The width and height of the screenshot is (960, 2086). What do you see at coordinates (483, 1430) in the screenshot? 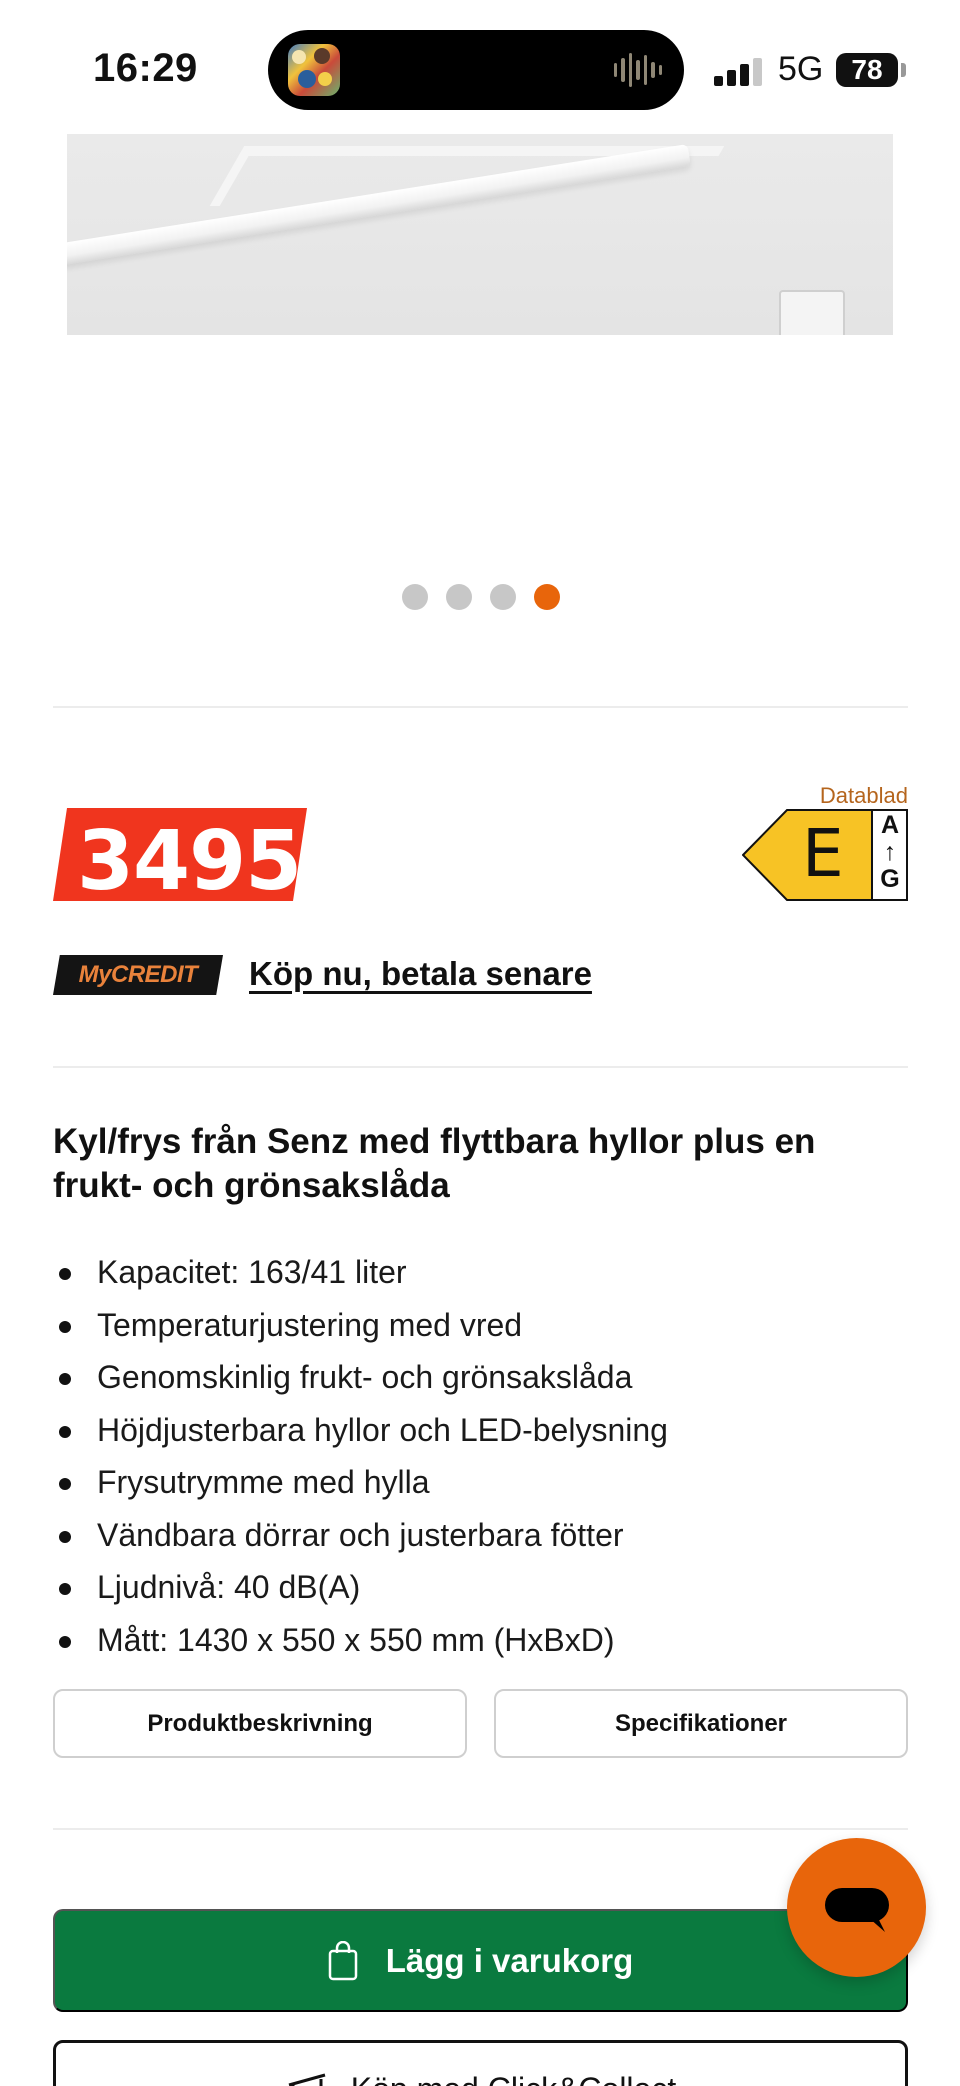
I see `feature-item: Höjdjusterbara hyllor och LED-belysning` at bounding box center [483, 1430].